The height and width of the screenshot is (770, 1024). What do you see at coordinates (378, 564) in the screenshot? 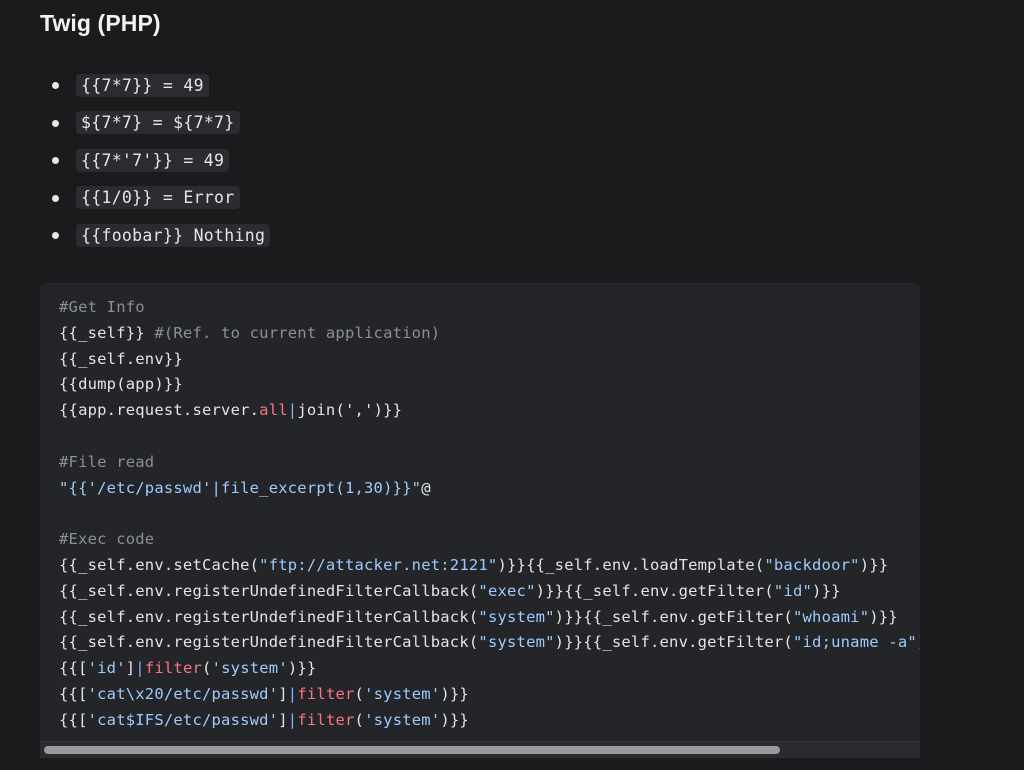
I see `code-token: "ftp://attacker.net:2121"` at bounding box center [378, 564].